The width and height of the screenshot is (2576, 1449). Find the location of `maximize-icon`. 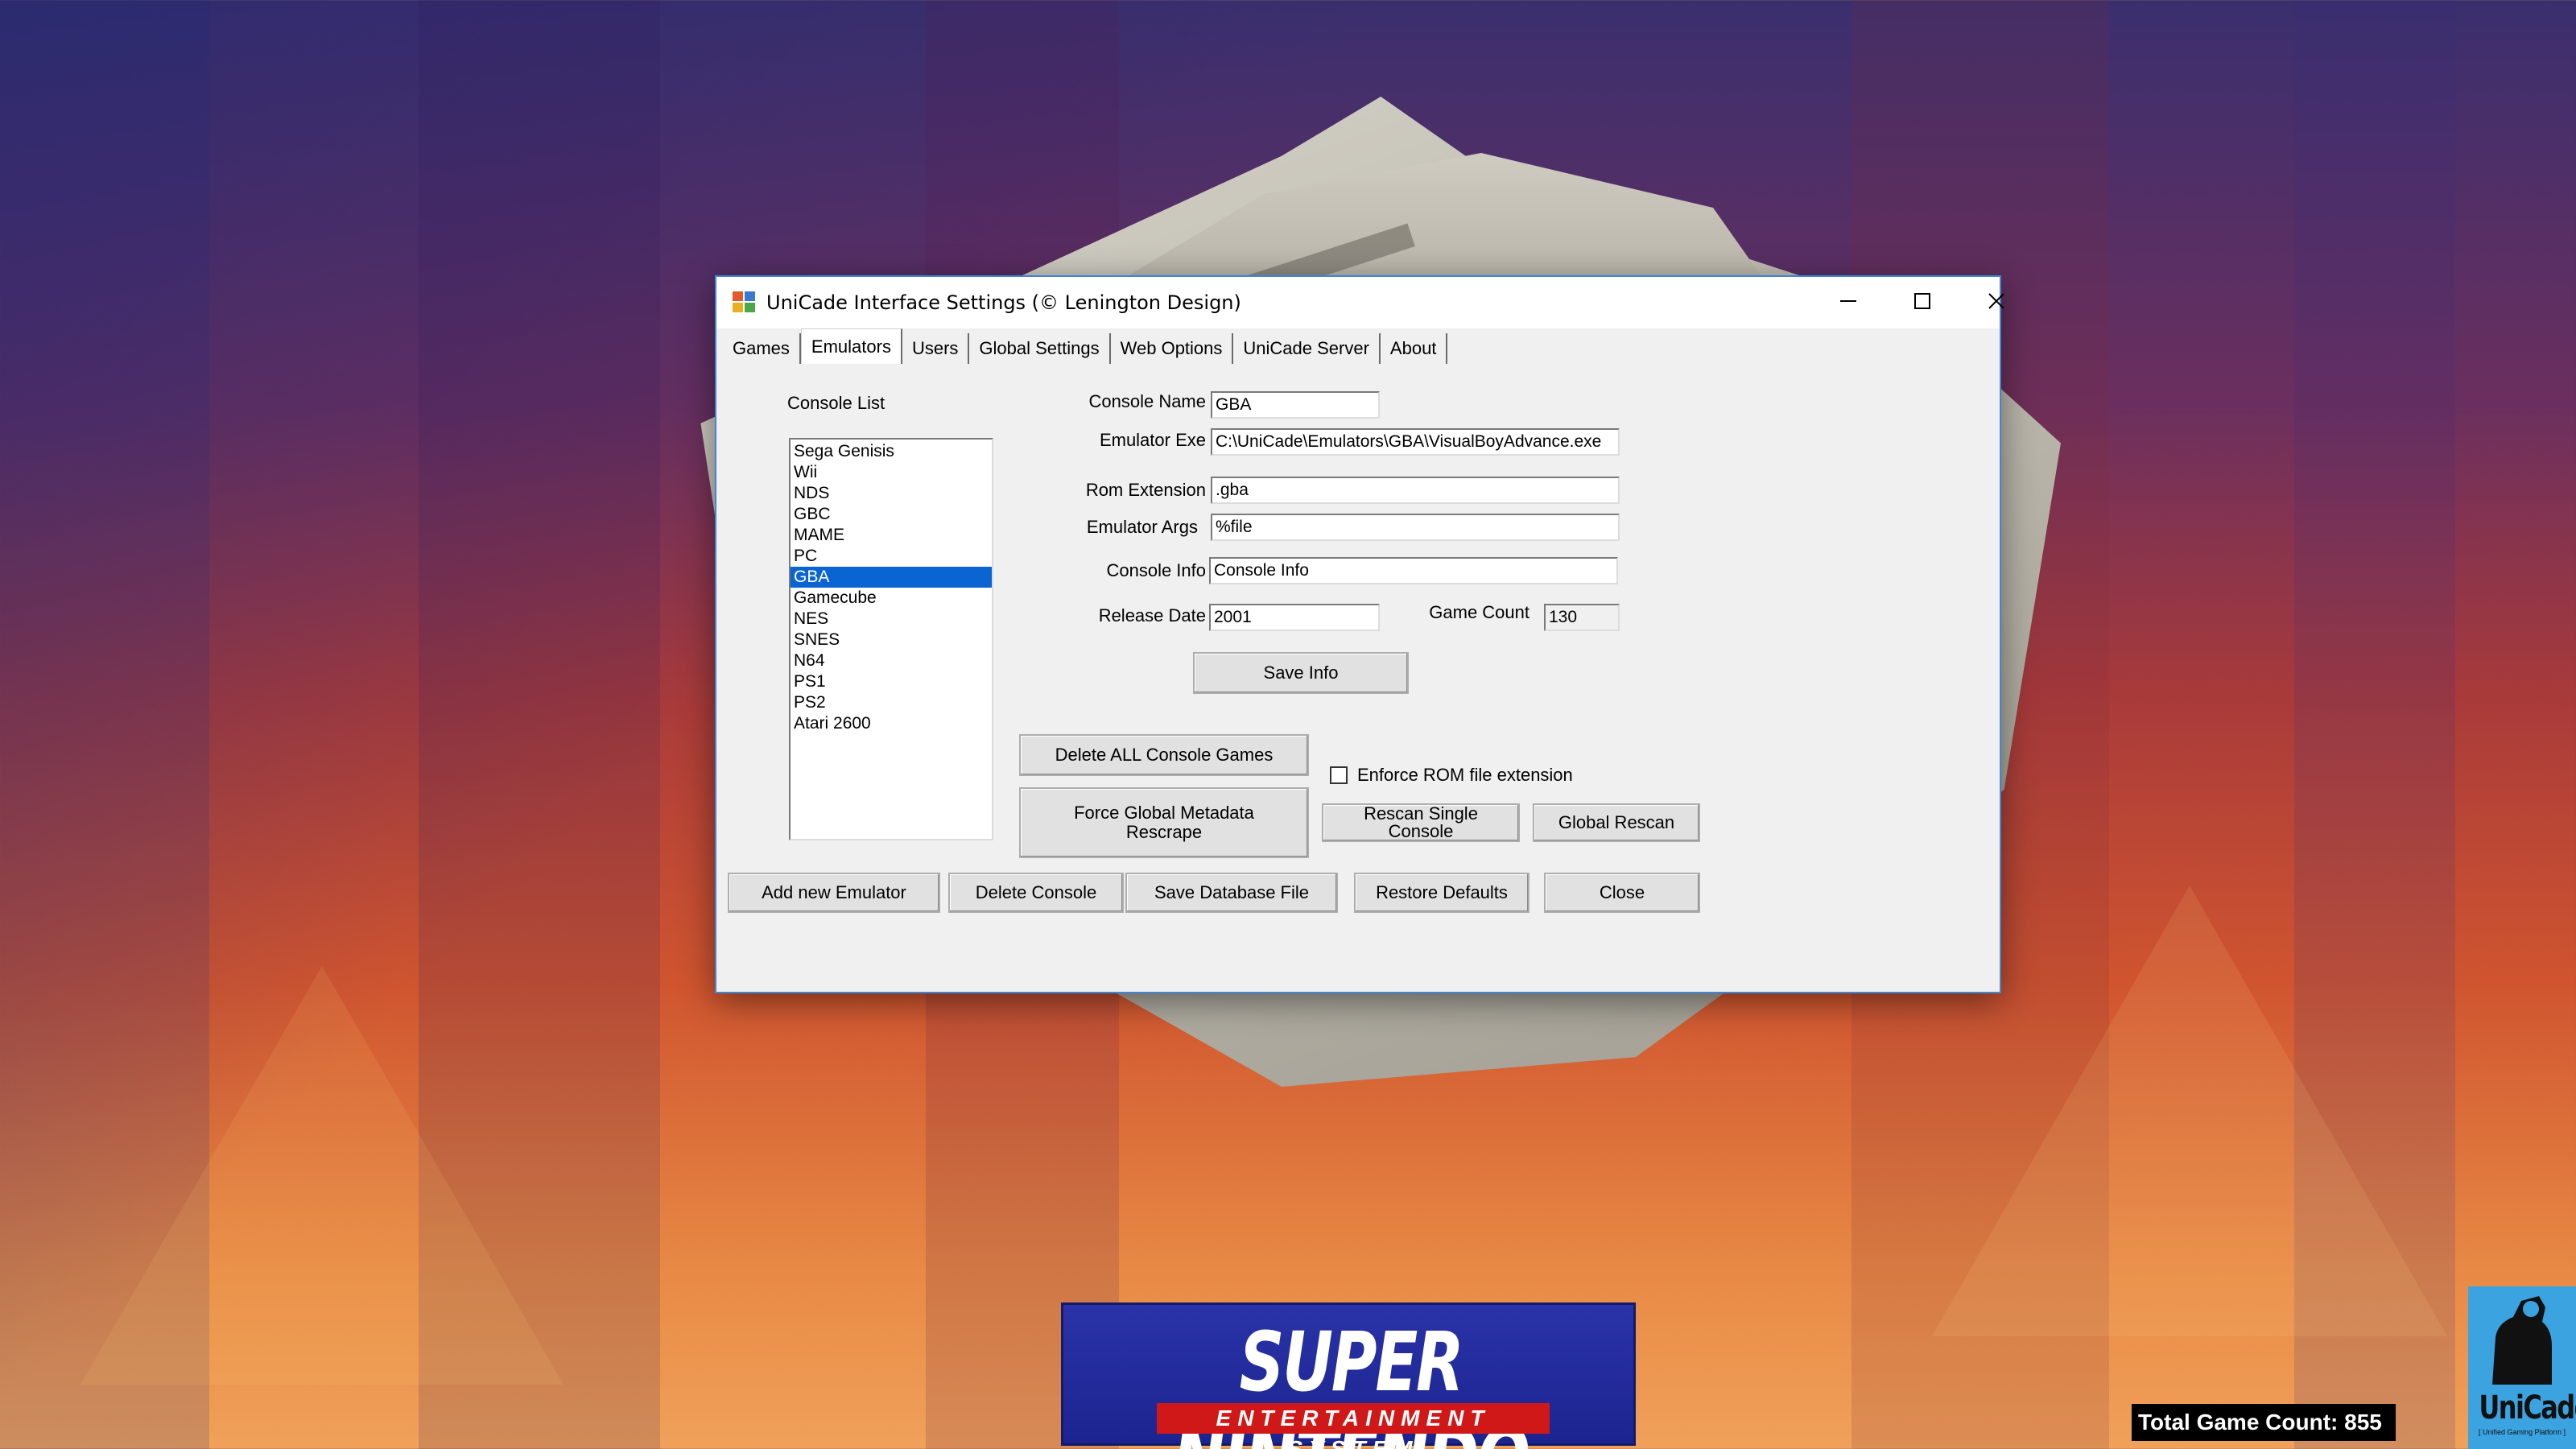

maximize-icon is located at coordinates (1922, 301).